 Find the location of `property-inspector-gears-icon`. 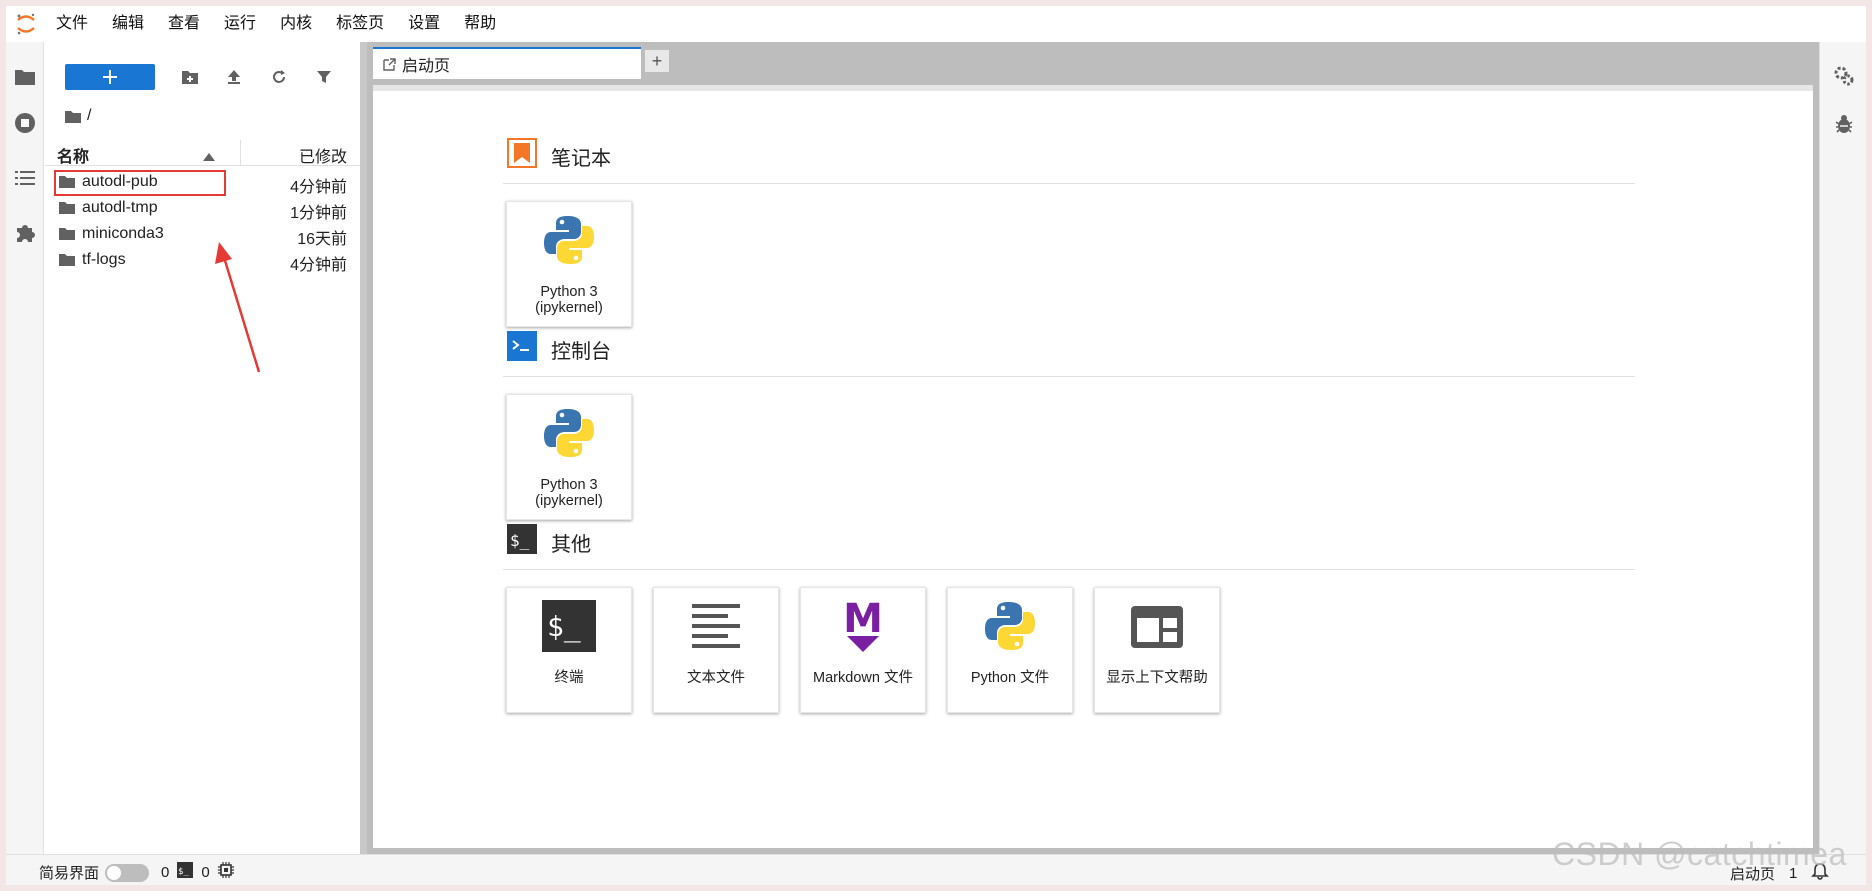

property-inspector-gears-icon is located at coordinates (1844, 76).